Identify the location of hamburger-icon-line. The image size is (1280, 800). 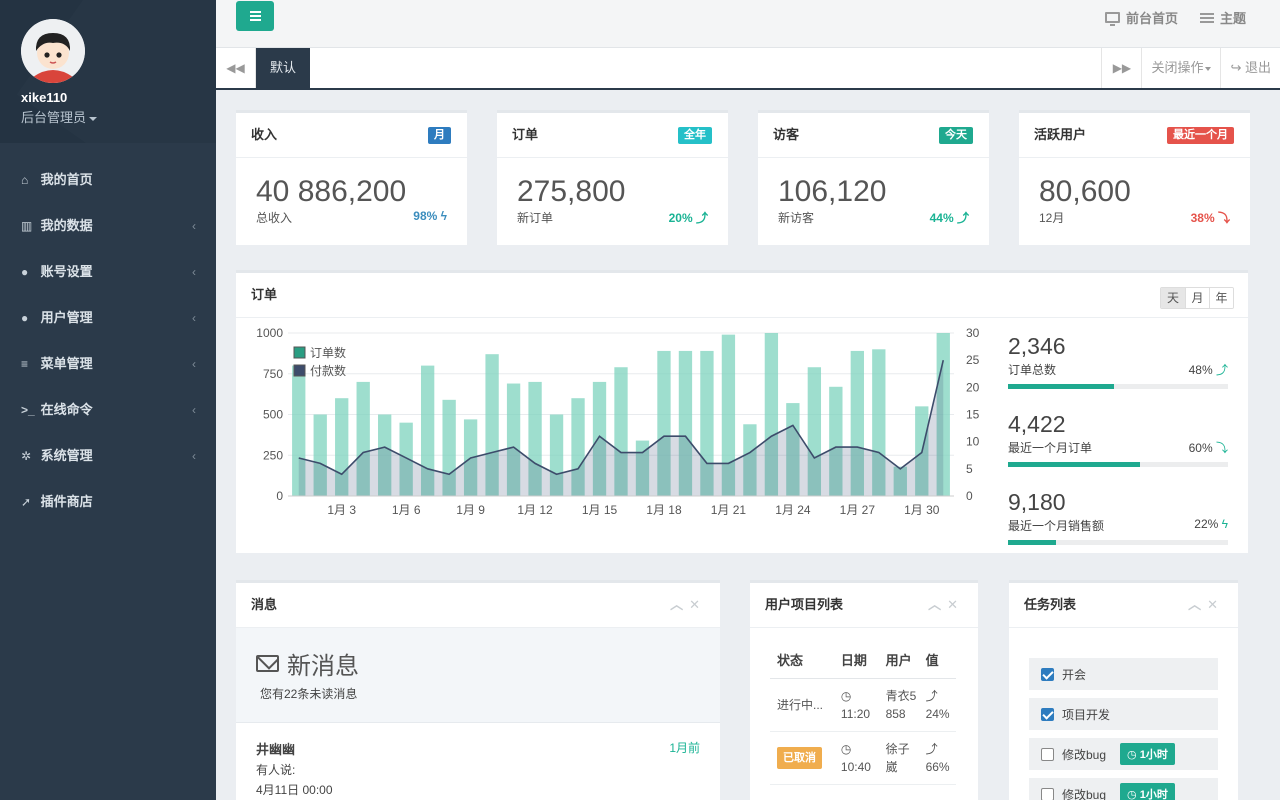
(255, 16).